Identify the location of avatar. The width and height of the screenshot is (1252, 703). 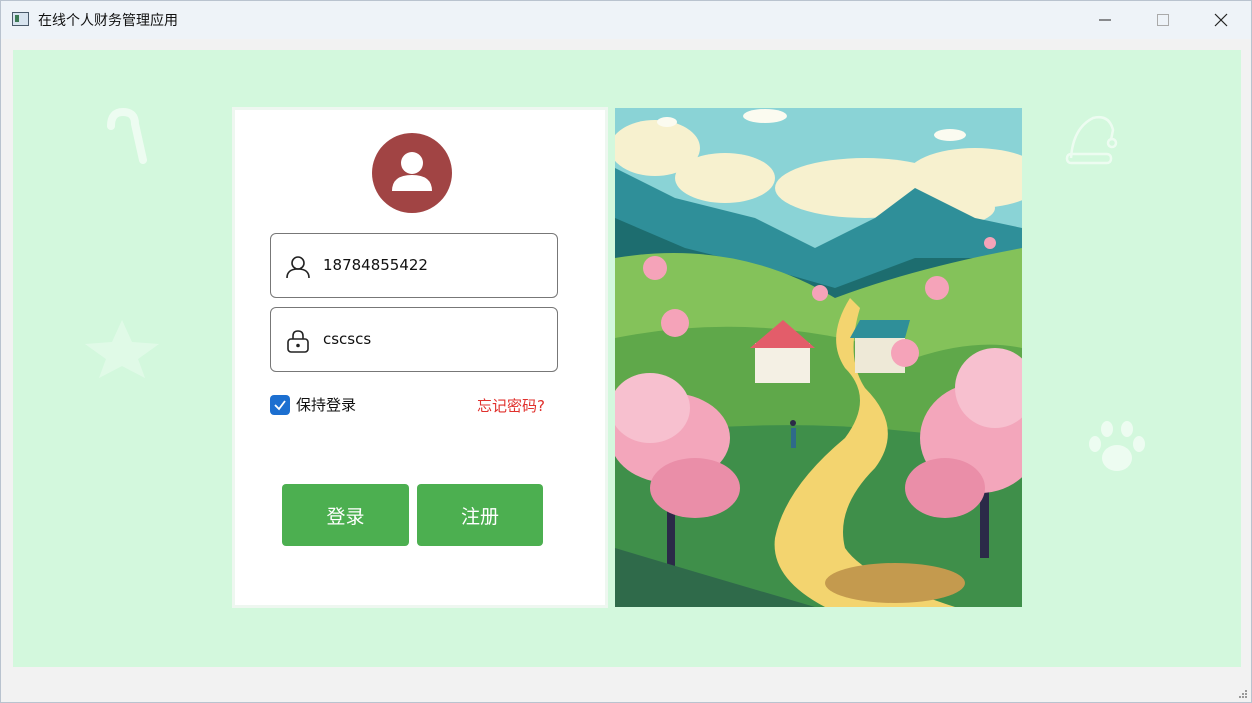
(412, 173).